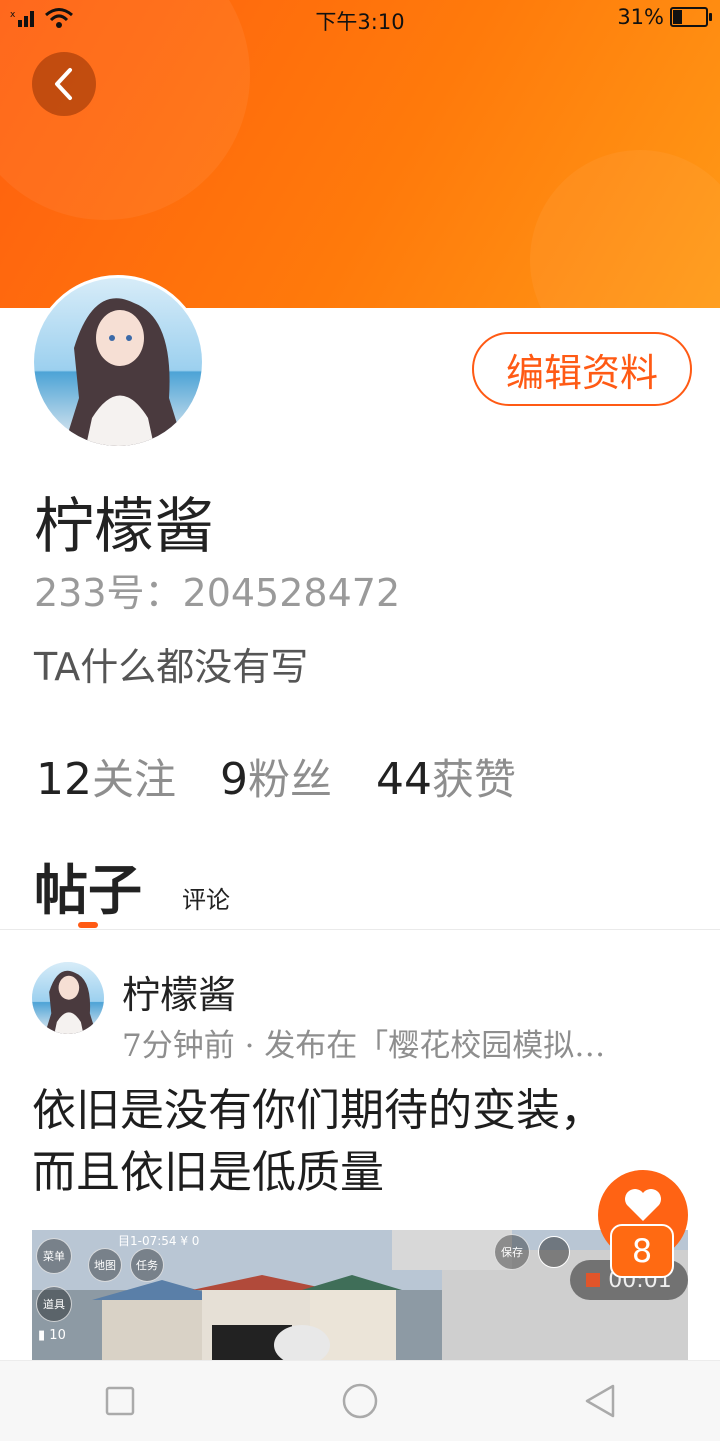  I want to click on stat-label: 粉丝, so click(290, 779).